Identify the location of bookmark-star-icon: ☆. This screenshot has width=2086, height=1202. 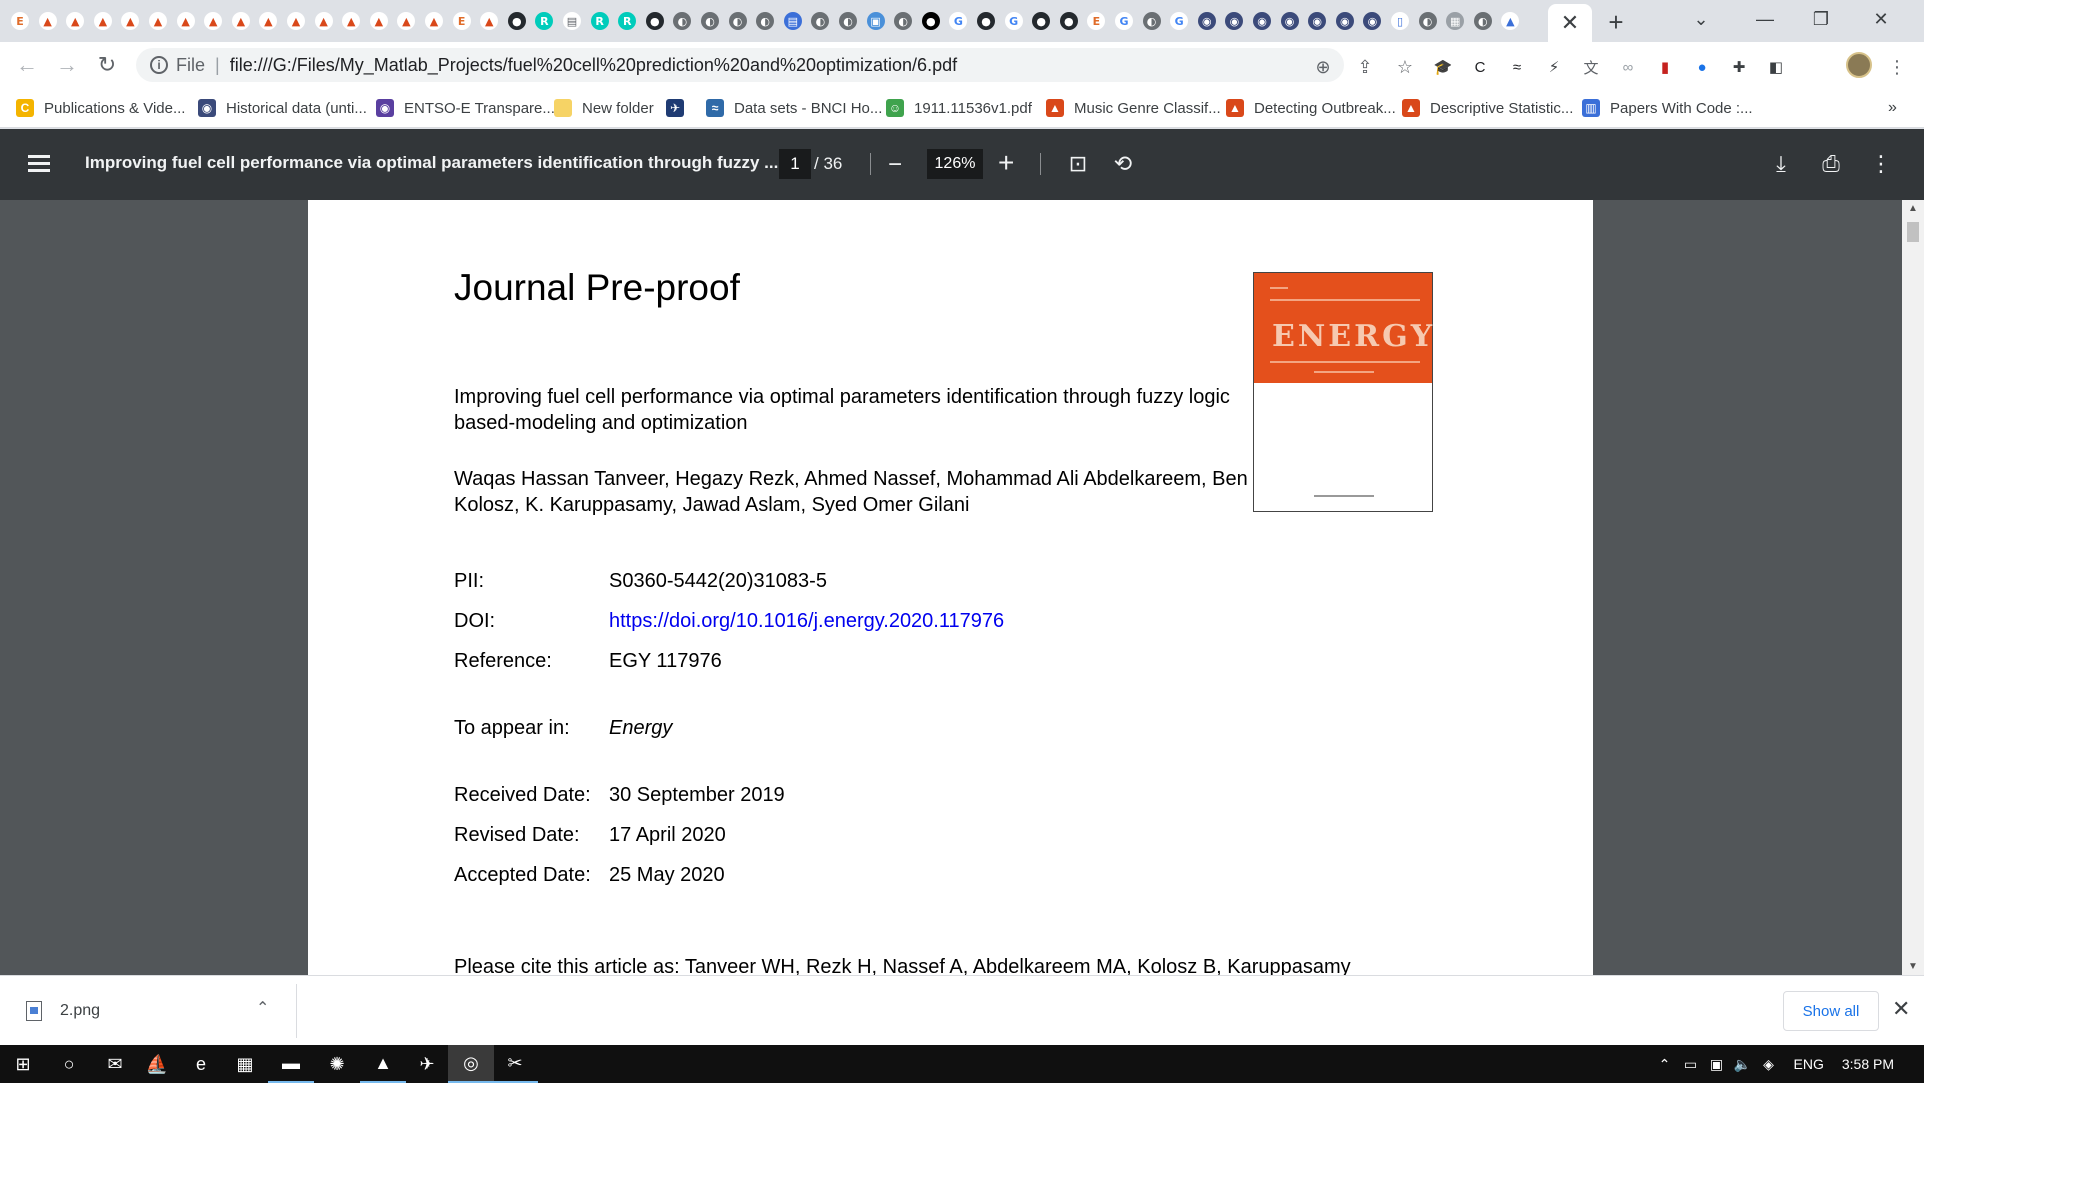
(1405, 67).